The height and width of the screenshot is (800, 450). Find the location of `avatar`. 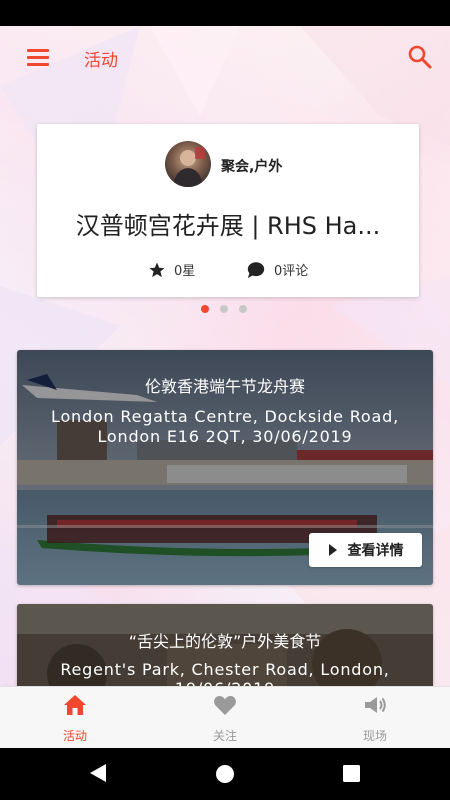

avatar is located at coordinates (188, 164).